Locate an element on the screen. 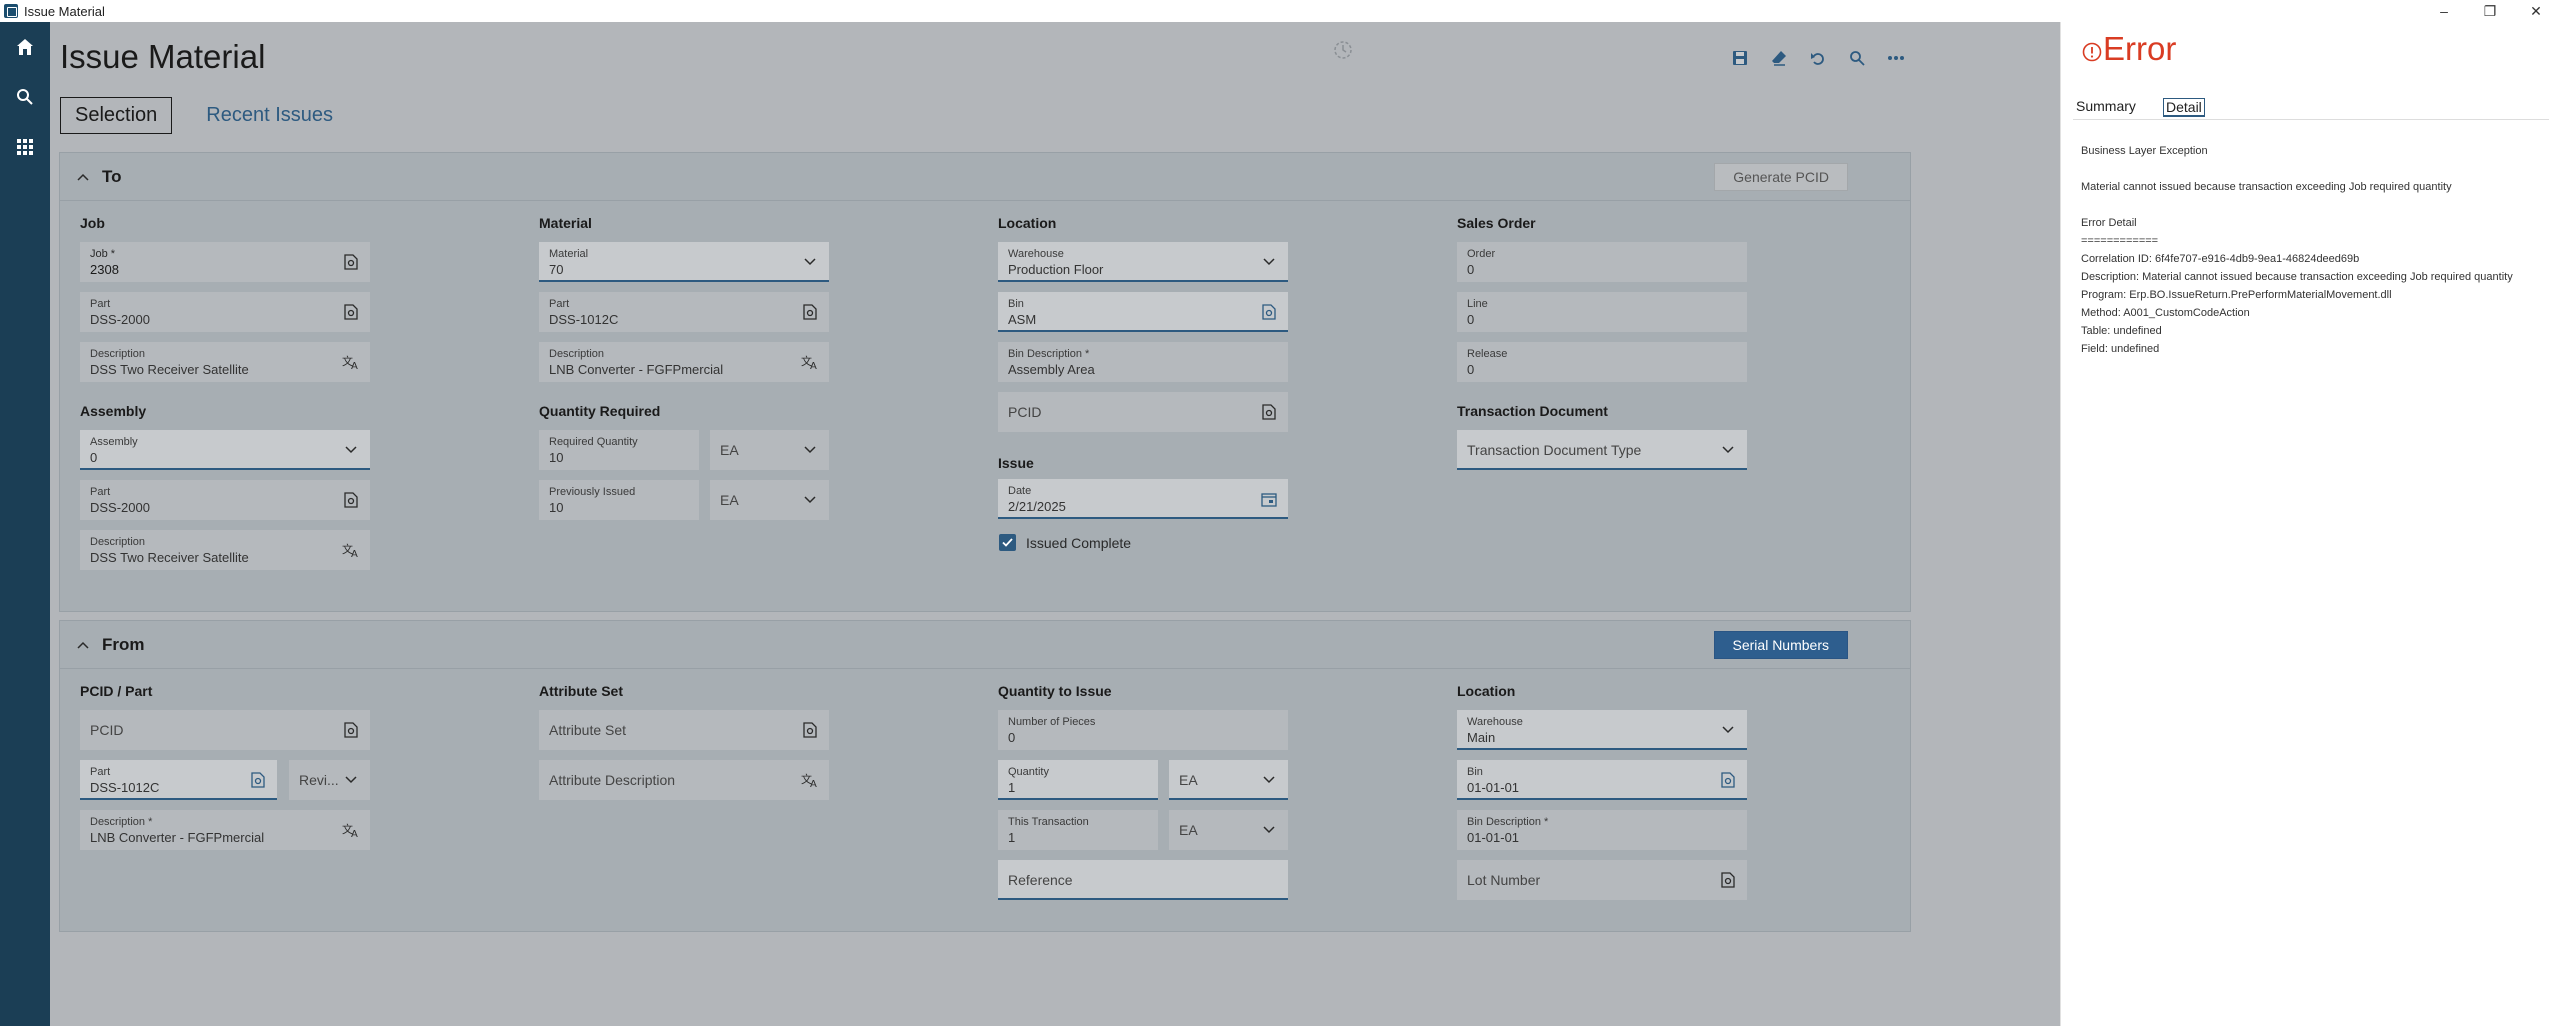 Image resolution: width=2559 pixels, height=1026 pixels. transaction-document-type-select: Transaction Document Type is located at coordinates (1602, 450).